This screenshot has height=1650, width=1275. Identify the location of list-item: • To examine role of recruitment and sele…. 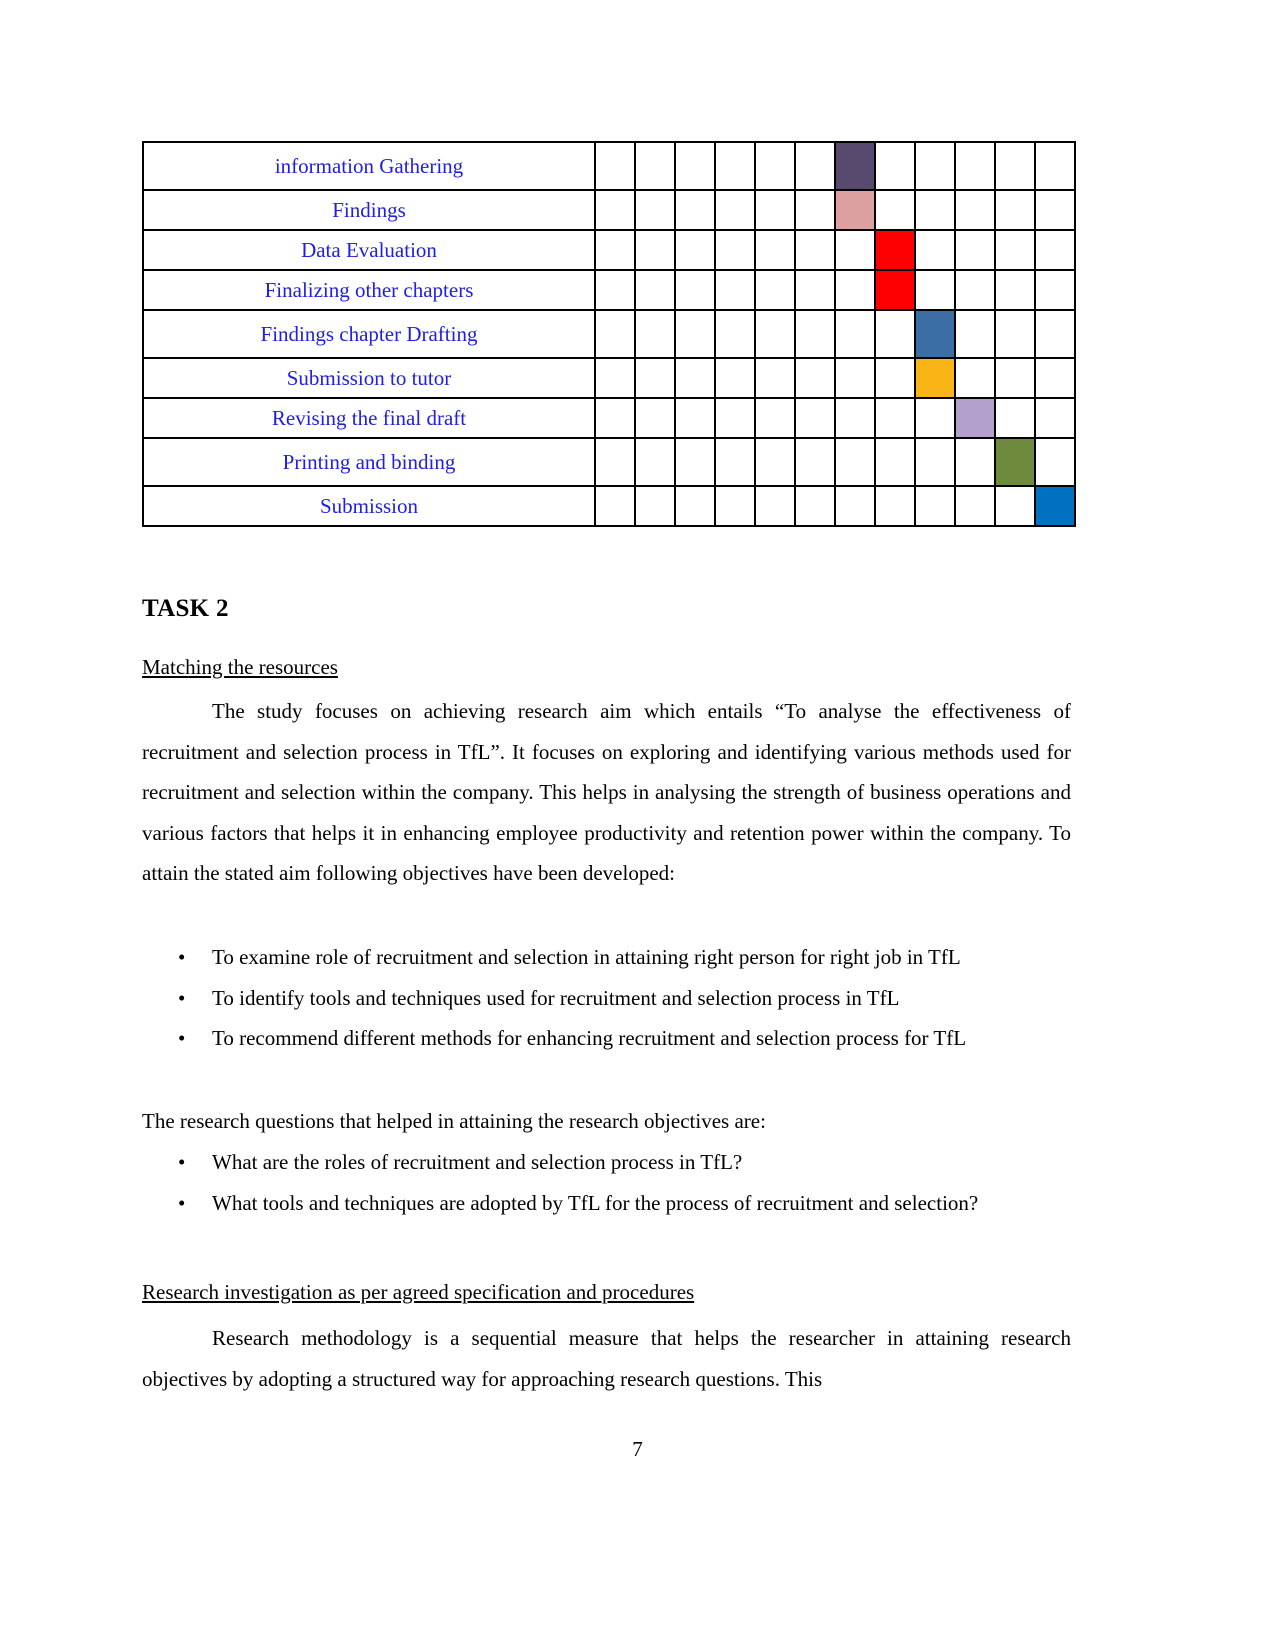
(606, 957).